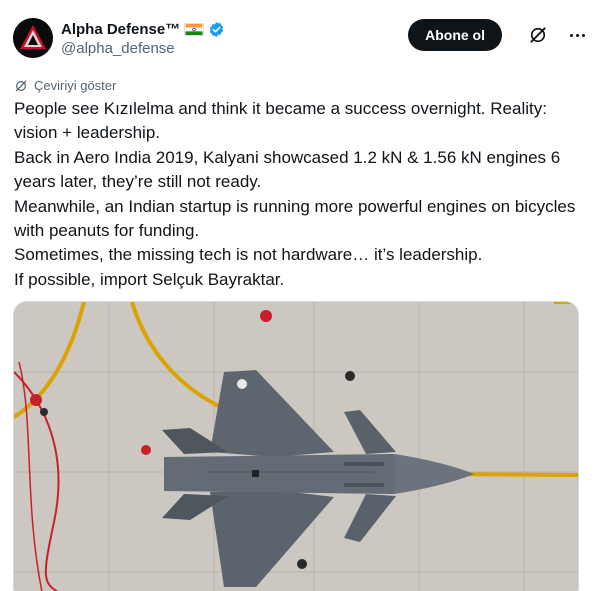  What do you see at coordinates (21, 85) in the screenshot?
I see `translate-icon` at bounding box center [21, 85].